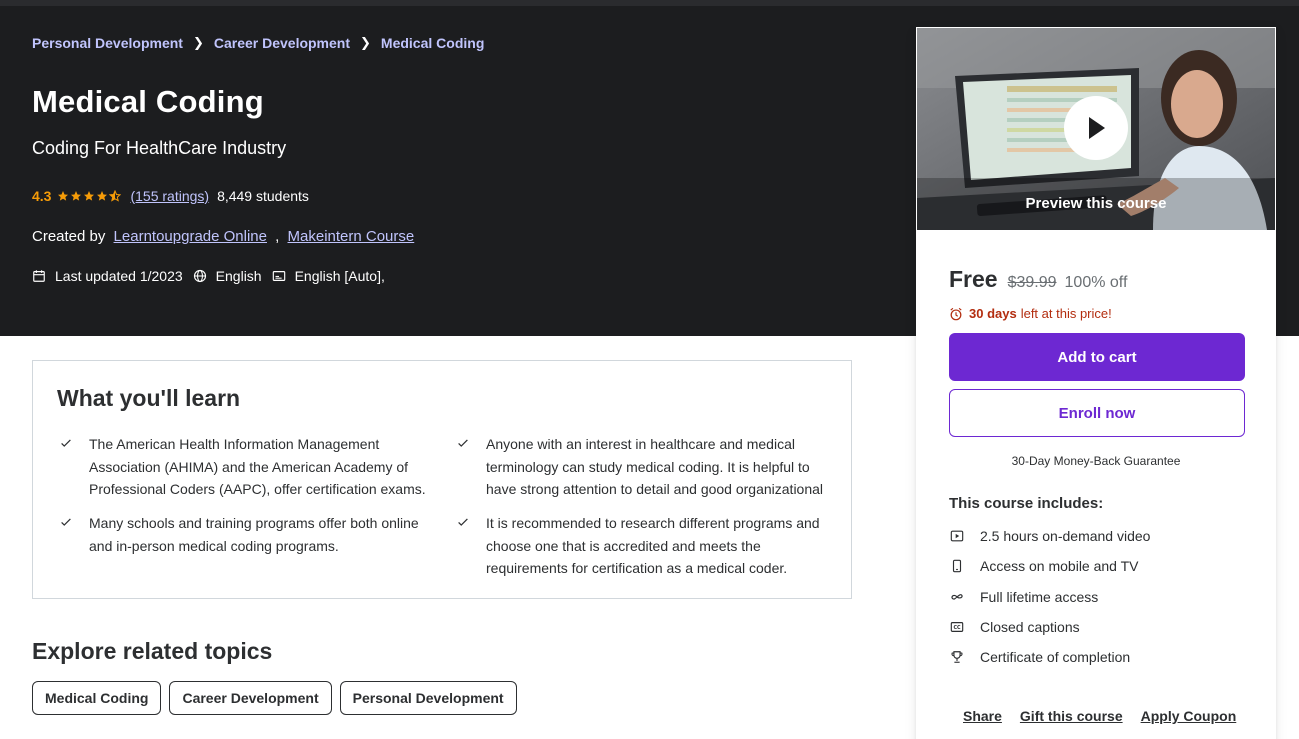 The height and width of the screenshot is (739, 1299). Describe the element at coordinates (1096, 203) in the screenshot. I see `preview-label: Preview this course` at that location.